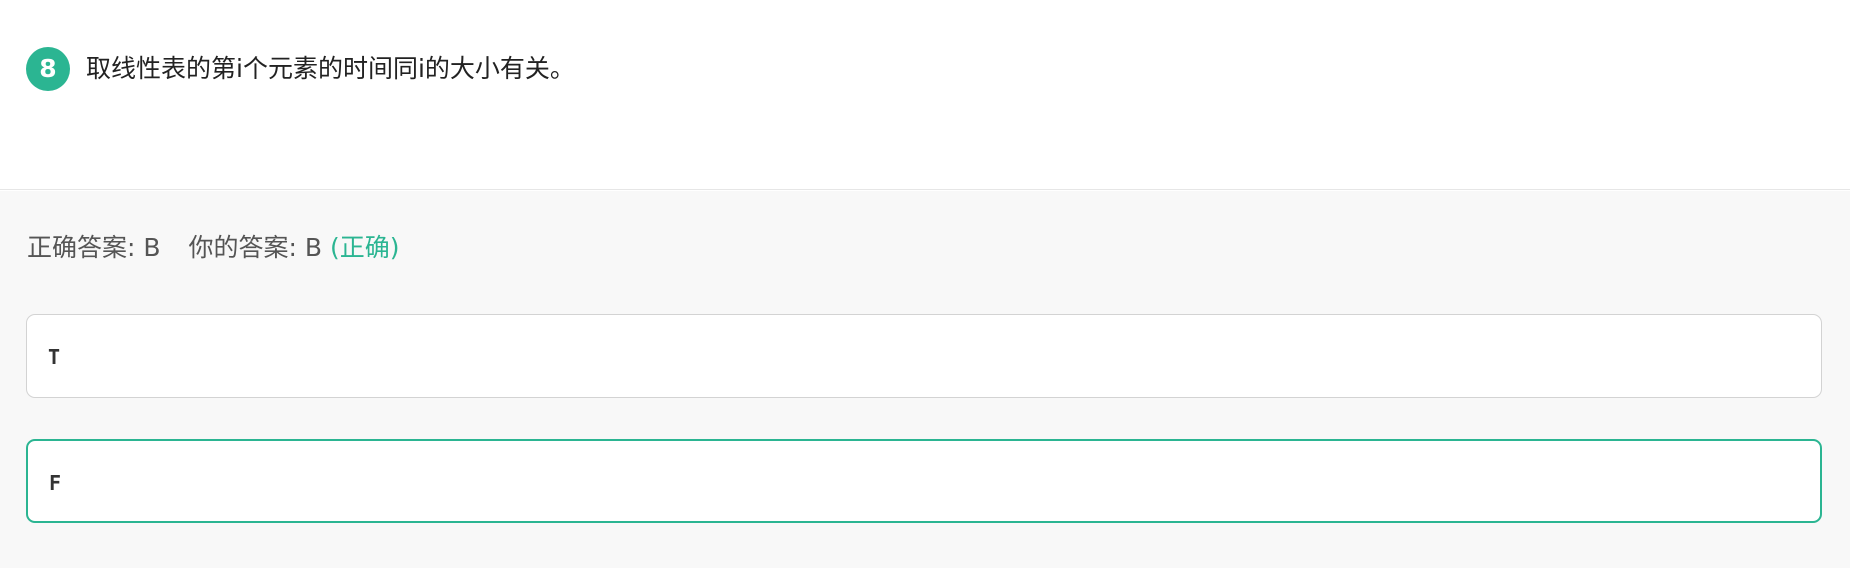 Image resolution: width=1850 pixels, height=568 pixels. I want to click on option-t-label: T, so click(54, 357).